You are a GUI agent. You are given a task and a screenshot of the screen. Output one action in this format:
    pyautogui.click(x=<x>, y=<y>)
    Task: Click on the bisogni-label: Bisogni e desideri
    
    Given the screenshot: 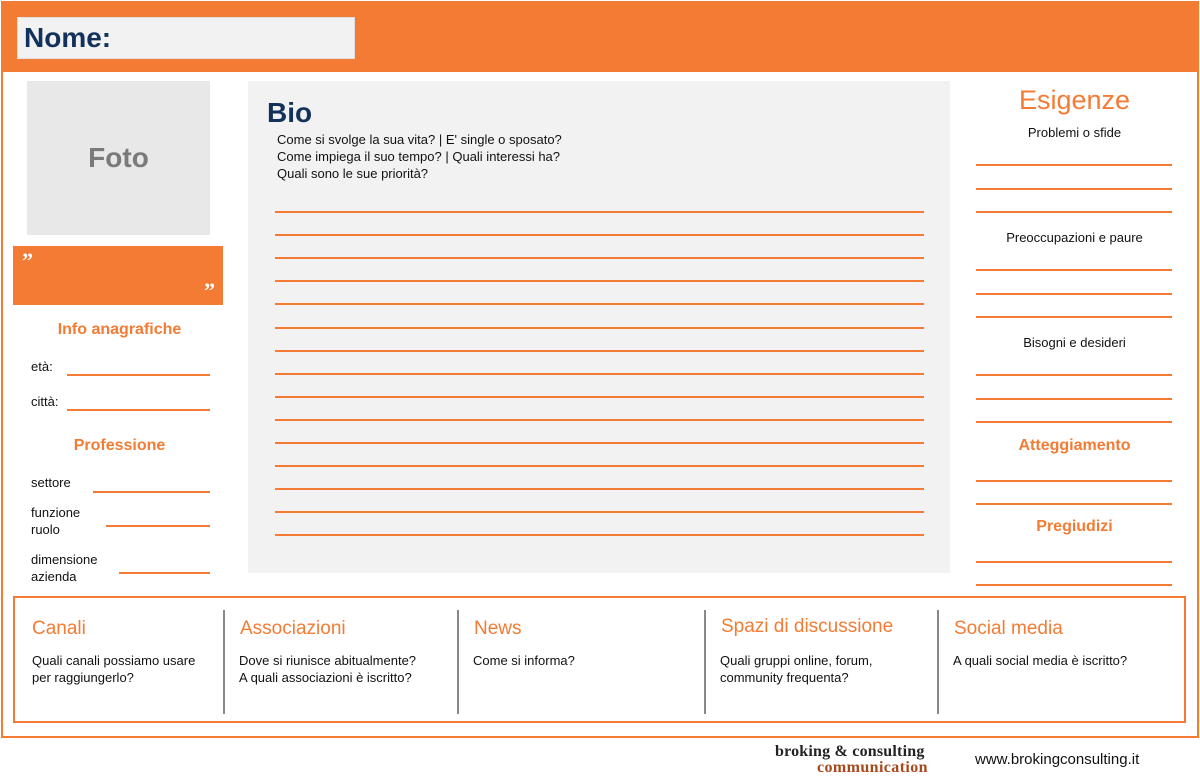 What is the action you would take?
    pyautogui.click(x=1074, y=342)
    